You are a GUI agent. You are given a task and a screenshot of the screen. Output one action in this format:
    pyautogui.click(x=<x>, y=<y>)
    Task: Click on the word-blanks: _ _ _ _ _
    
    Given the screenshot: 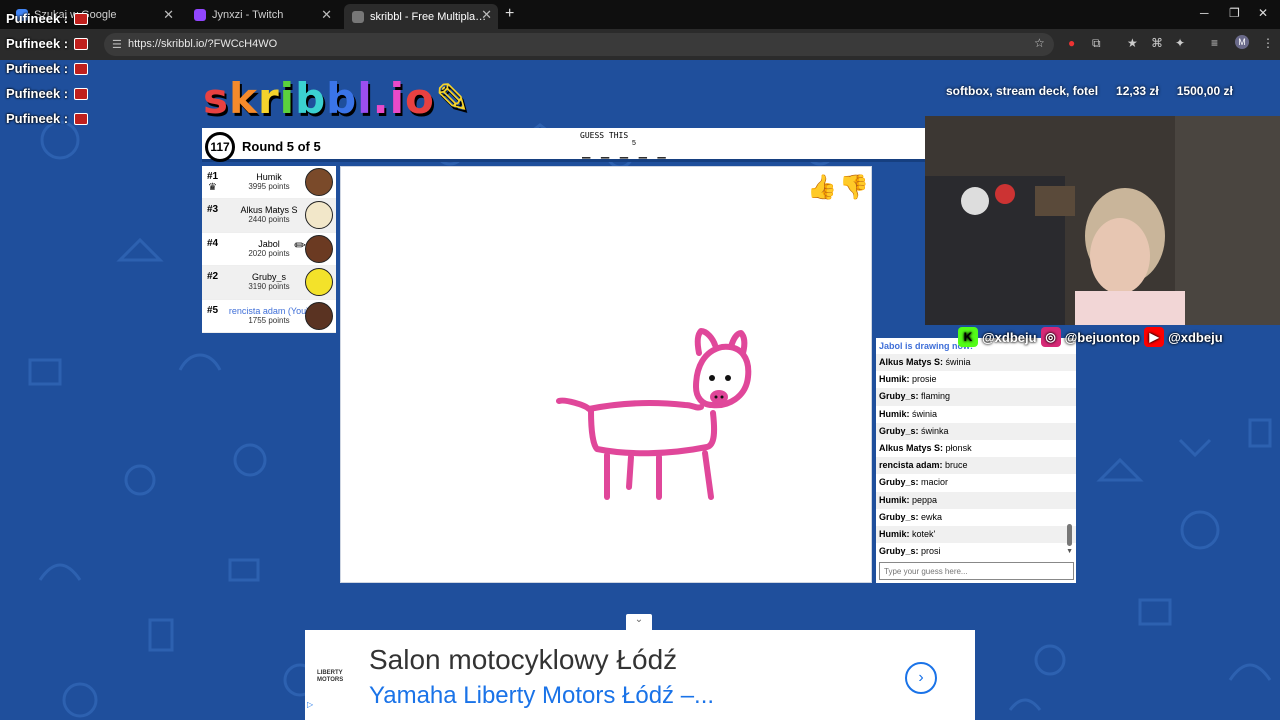 What is the action you would take?
    pyautogui.click(x=624, y=151)
    